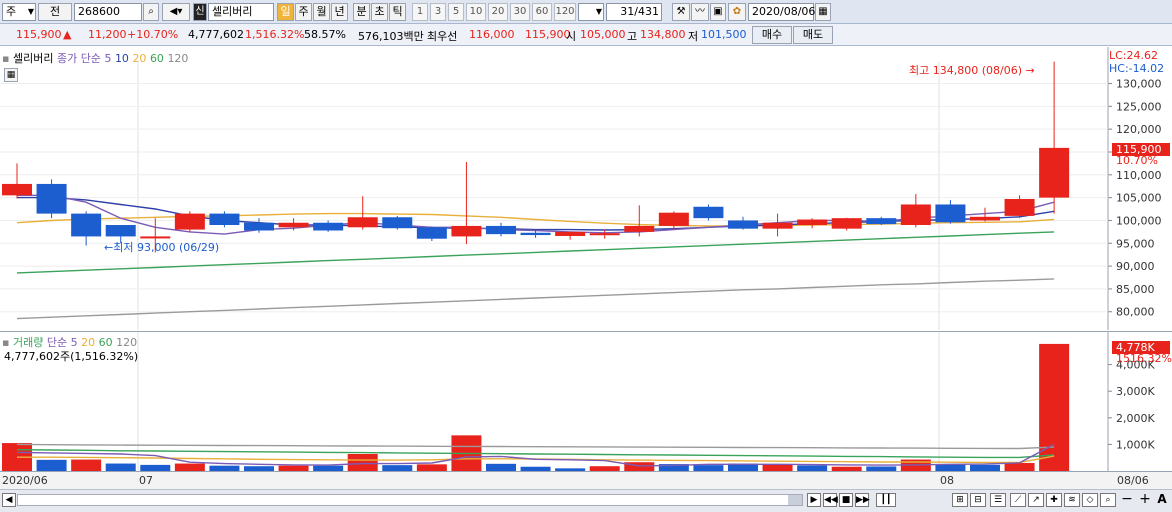  I want to click on grid-icon: ▦, so click(11, 75).